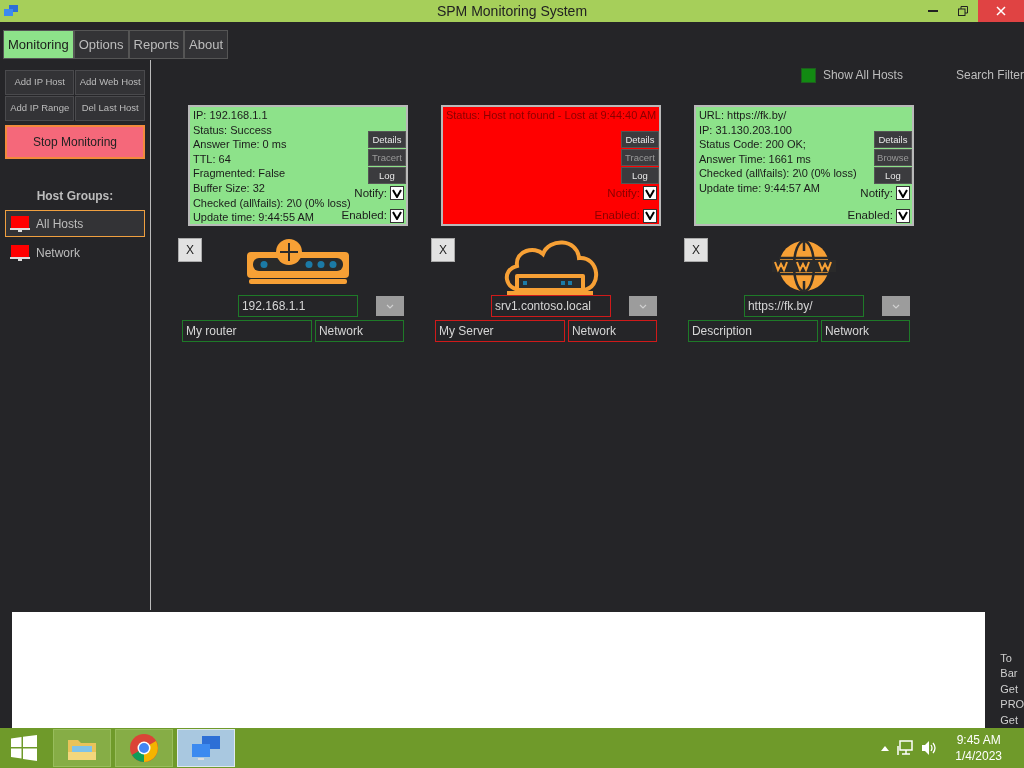  I want to click on status-line: IP: 31.130.203.100, so click(745, 130).